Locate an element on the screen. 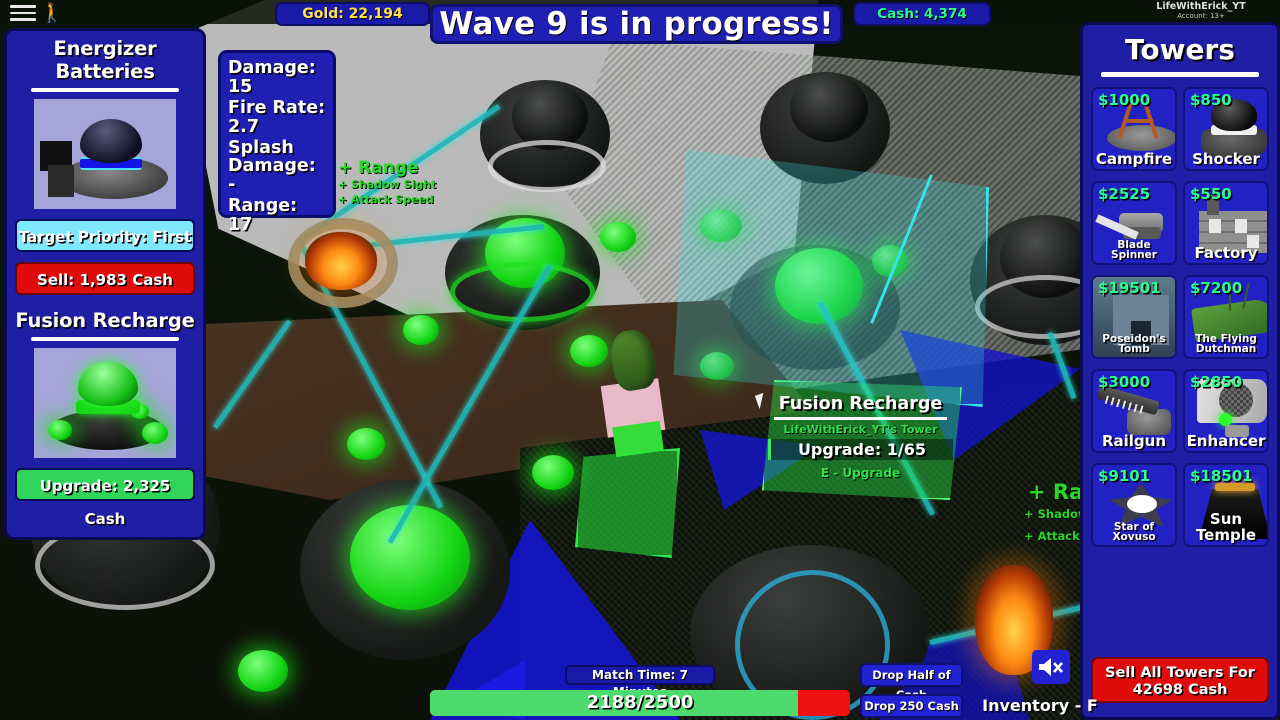 Image resolution: width=1280 pixels, height=720 pixels. stat-fire-rate: Fire Rate: 2.7 is located at coordinates (277, 117).